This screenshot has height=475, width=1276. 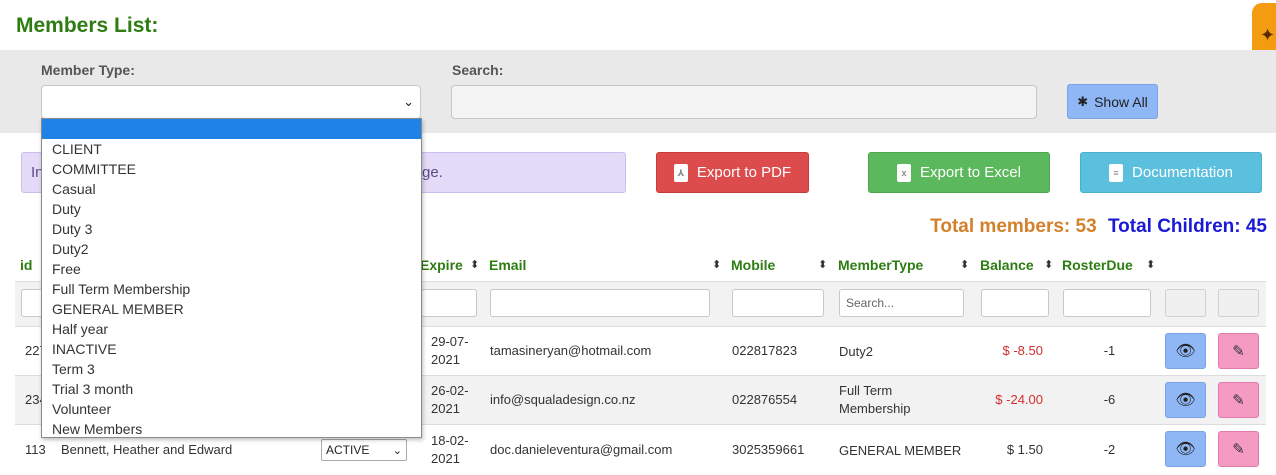 I want to click on row-member-type: Duty2, so click(x=856, y=351).